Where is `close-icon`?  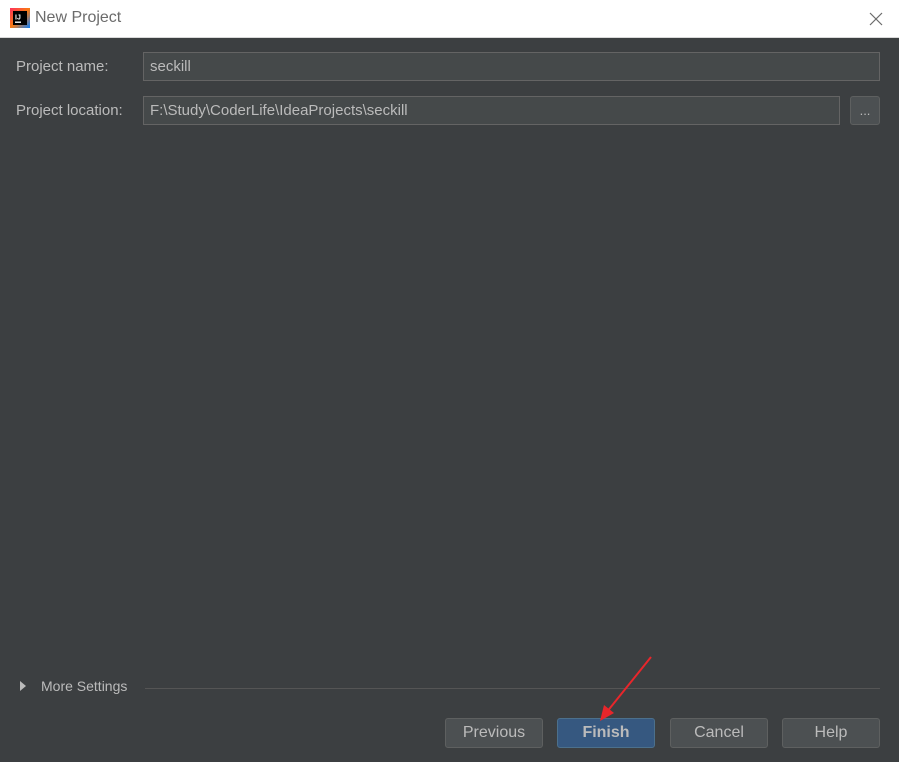 close-icon is located at coordinates (876, 18).